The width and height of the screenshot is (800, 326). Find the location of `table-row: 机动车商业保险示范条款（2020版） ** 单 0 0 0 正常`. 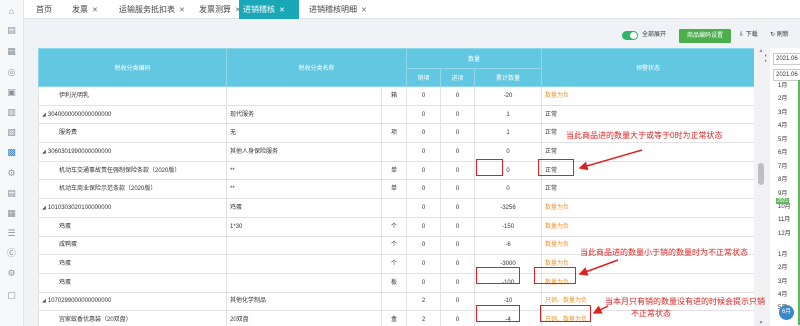

table-row: 机动车商业保险示范条款（2020版） ** 单 0 0 0 正常 is located at coordinates (396, 189).